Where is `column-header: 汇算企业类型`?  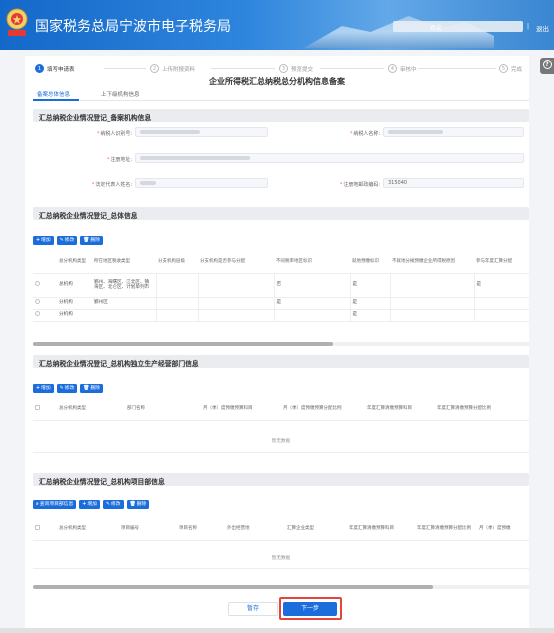
column-header: 汇算企业类型 is located at coordinates (316, 530).